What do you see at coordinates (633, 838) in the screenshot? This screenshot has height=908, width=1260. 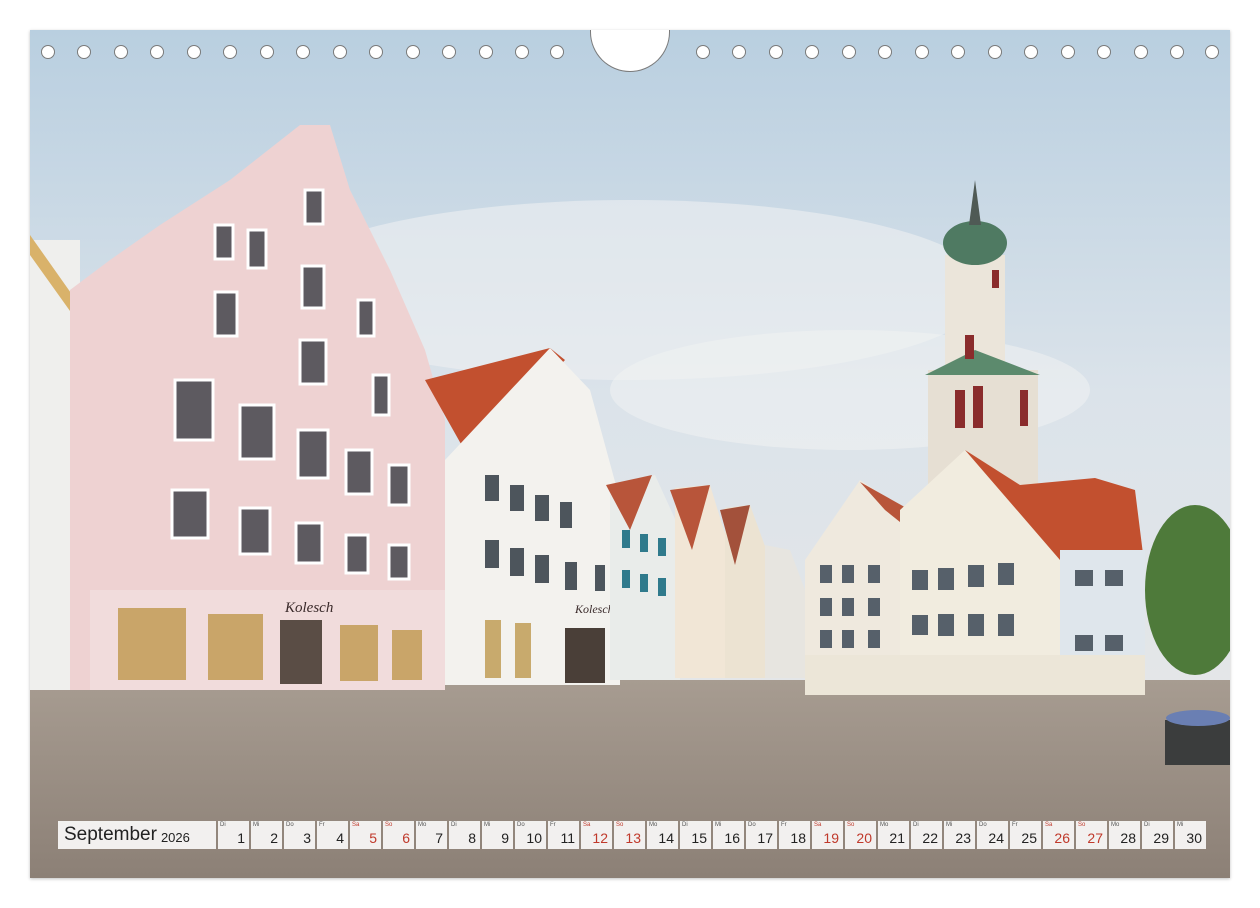 I see `day-number: 13` at bounding box center [633, 838].